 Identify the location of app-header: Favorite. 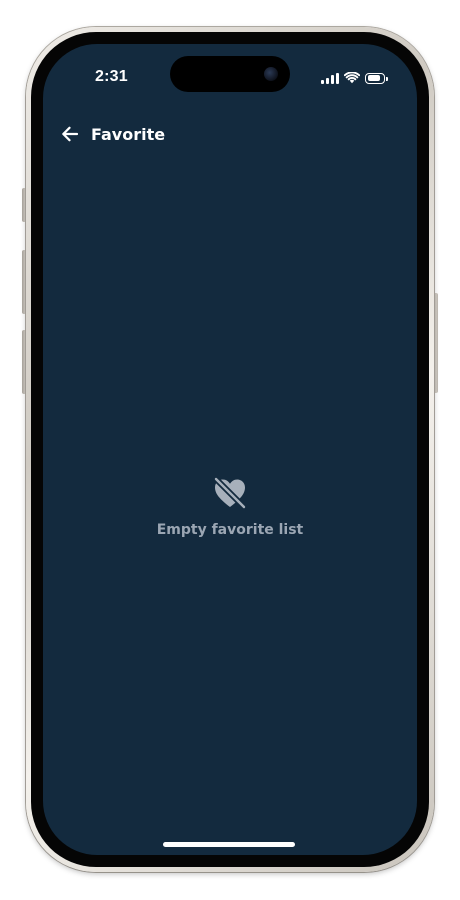
(112, 134).